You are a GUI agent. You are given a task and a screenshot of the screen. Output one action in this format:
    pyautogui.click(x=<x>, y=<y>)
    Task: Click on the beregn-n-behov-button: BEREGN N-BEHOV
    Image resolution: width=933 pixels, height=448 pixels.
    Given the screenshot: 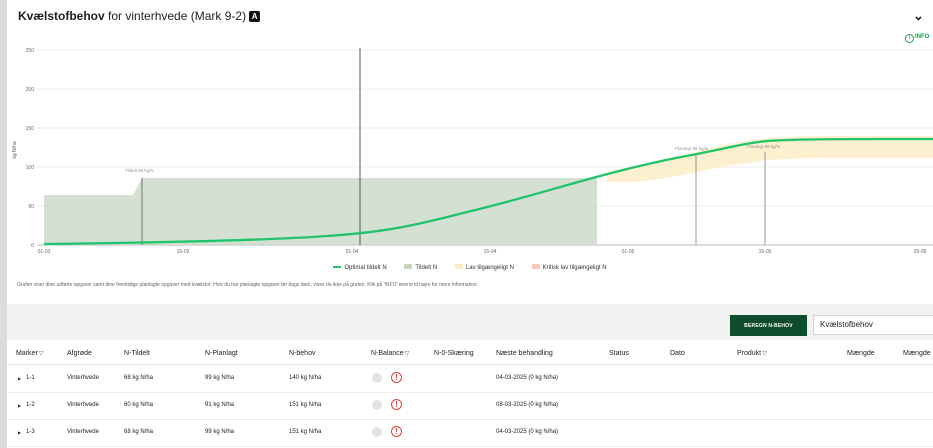 What is the action you would take?
    pyautogui.click(x=768, y=325)
    